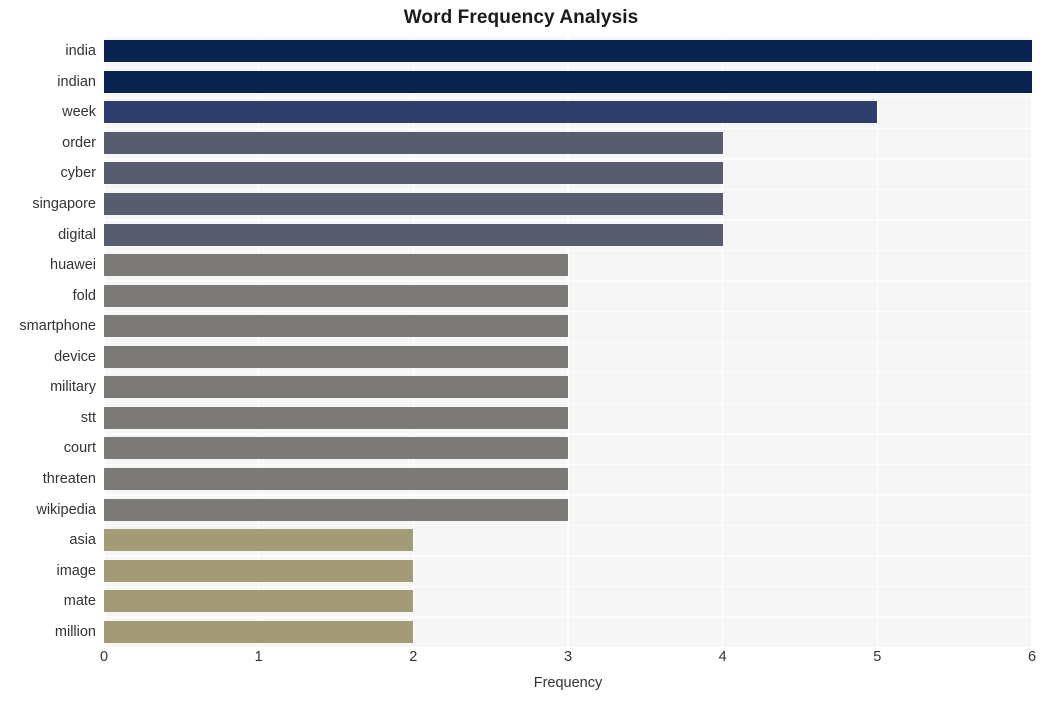 This screenshot has width=1042, height=701. I want to click on y-axis-tick-label: military, so click(73, 387).